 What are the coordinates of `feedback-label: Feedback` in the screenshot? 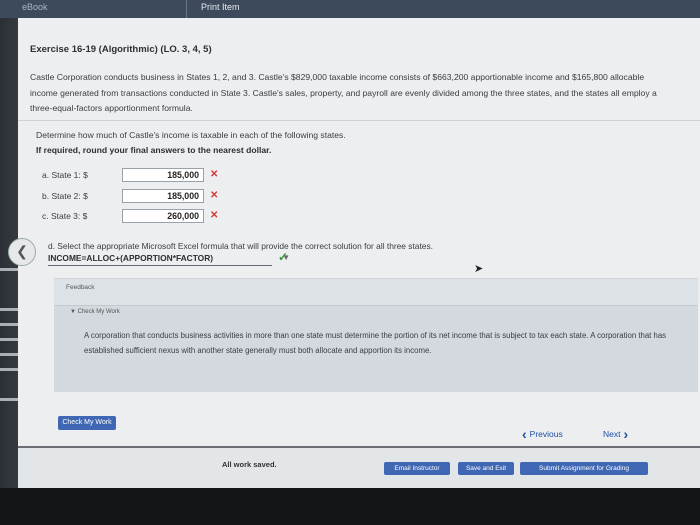 It's located at (80, 287).